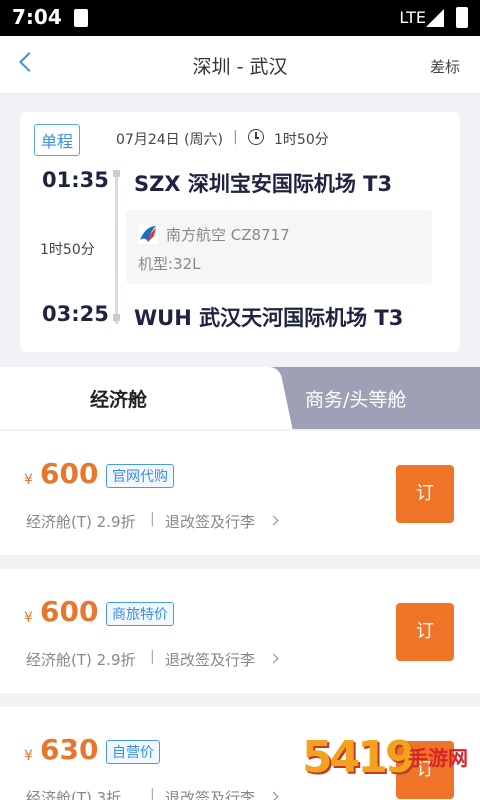 Image resolution: width=480 pixels, height=800 pixels. I want to click on airline-info: 南方航空 CZ8717 机型:32L, so click(279, 247).